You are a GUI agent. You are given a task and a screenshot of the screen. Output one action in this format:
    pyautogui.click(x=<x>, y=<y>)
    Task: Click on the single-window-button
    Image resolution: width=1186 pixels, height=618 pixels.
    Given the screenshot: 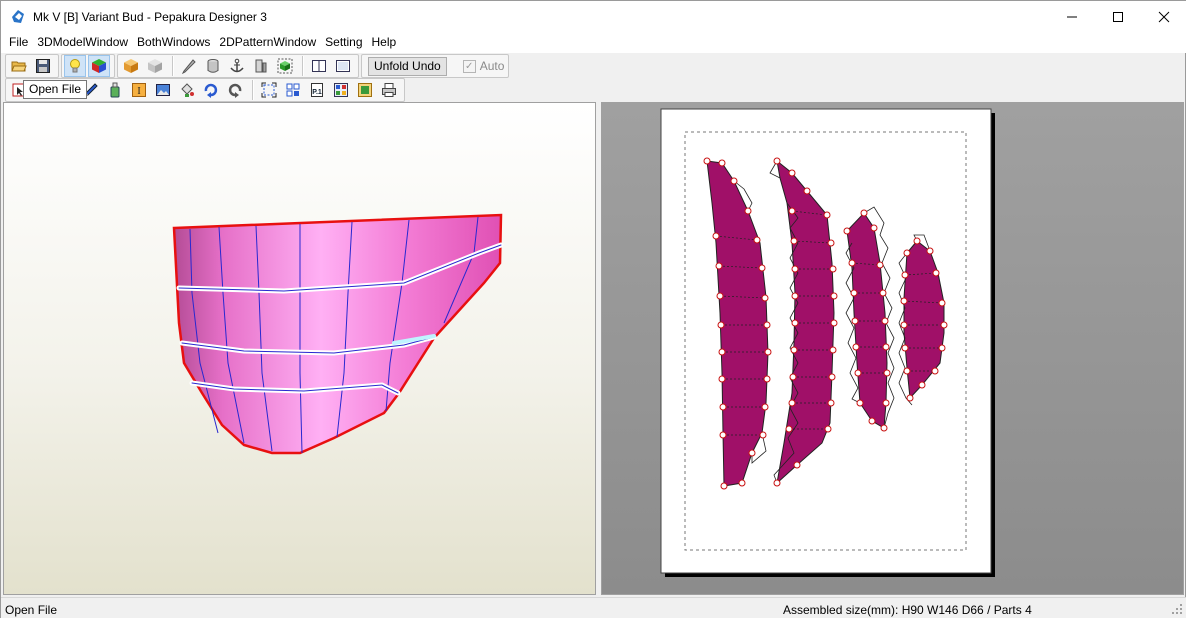 What is the action you would take?
    pyautogui.click(x=343, y=66)
    